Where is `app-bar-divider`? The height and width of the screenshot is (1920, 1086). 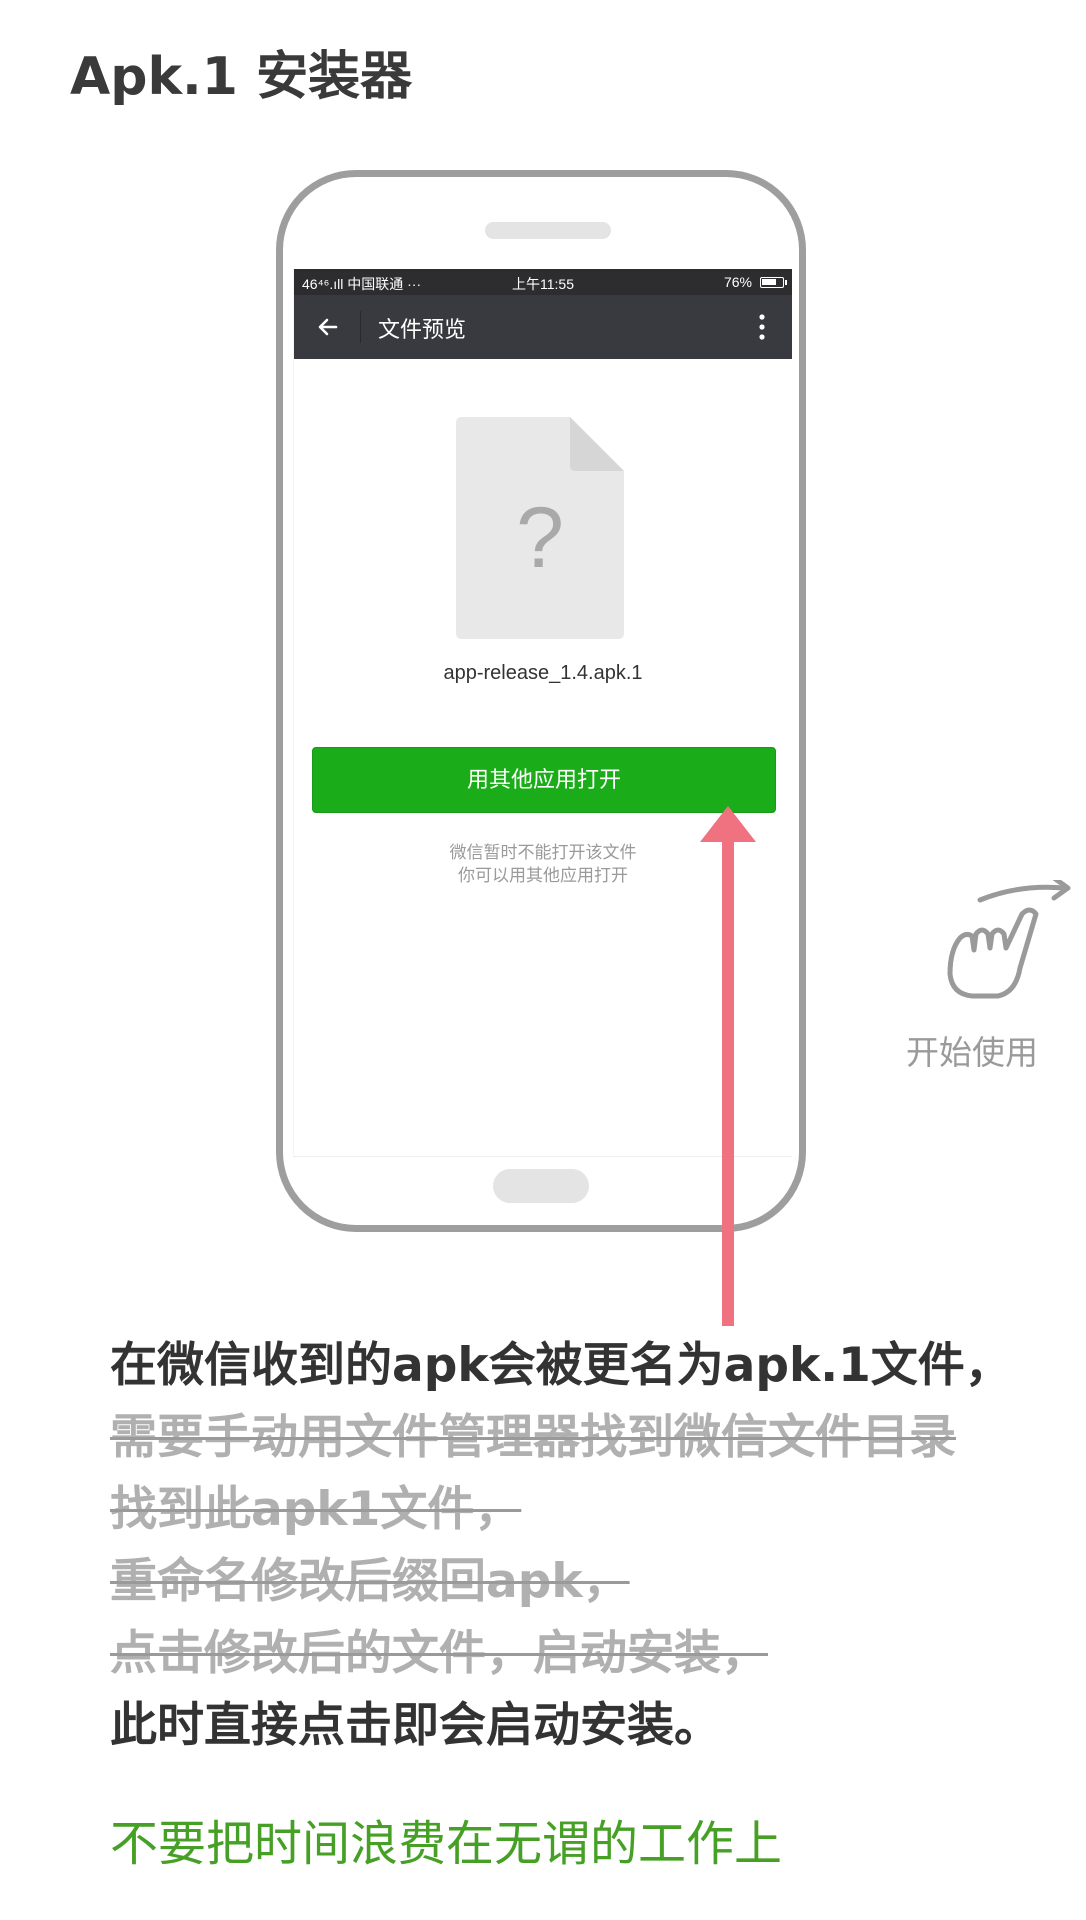 app-bar-divider is located at coordinates (360, 327).